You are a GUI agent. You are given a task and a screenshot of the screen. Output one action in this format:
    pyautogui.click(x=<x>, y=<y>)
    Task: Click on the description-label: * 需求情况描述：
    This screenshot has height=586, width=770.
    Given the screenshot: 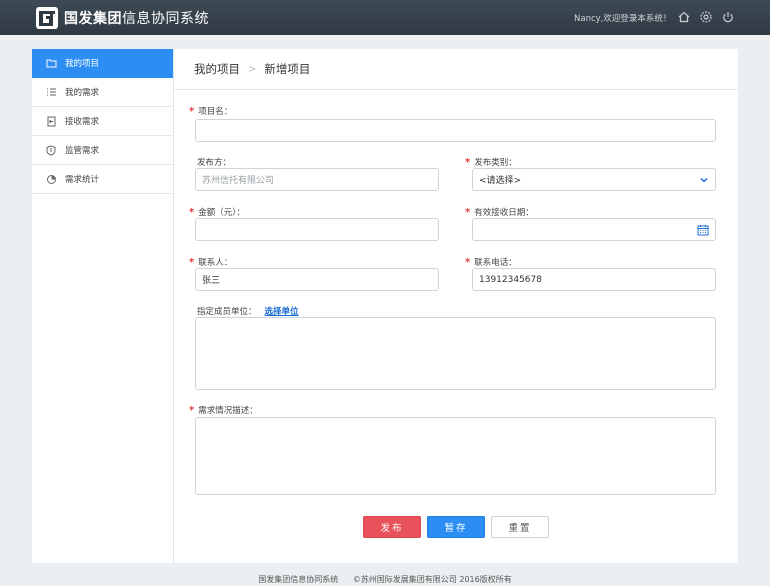 What is the action you would take?
    pyautogui.click(x=223, y=410)
    